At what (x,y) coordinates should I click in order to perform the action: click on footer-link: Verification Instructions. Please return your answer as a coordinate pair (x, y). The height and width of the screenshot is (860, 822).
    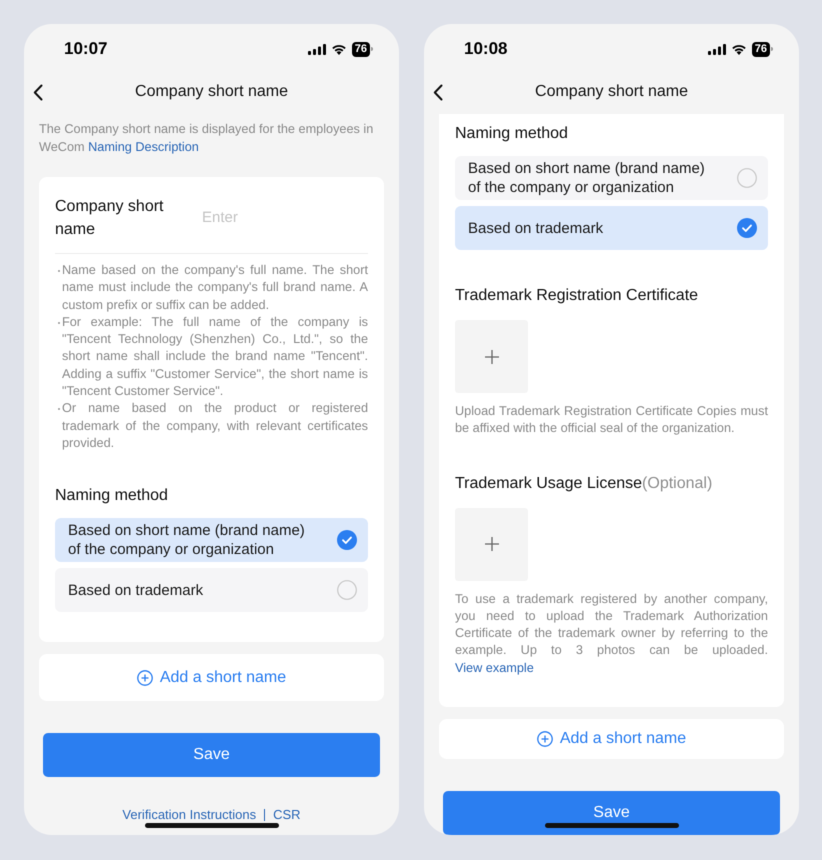
    Looking at the image, I should click on (189, 815).